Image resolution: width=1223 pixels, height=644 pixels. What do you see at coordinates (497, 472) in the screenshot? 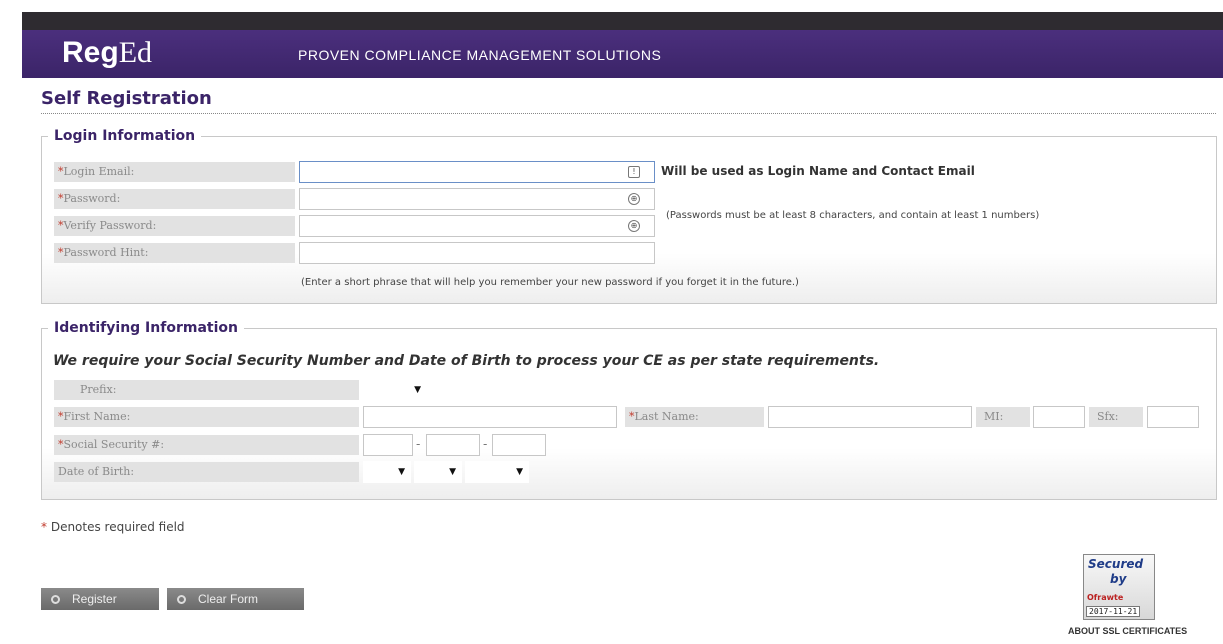
I see `dob-year-select: ▼` at bounding box center [497, 472].